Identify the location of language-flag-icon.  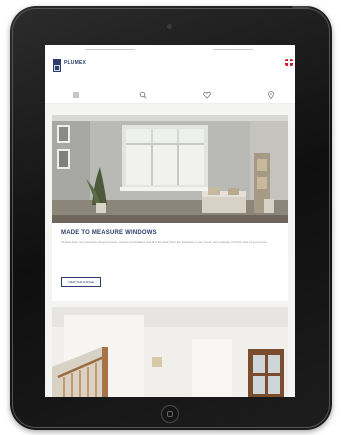
(289, 62).